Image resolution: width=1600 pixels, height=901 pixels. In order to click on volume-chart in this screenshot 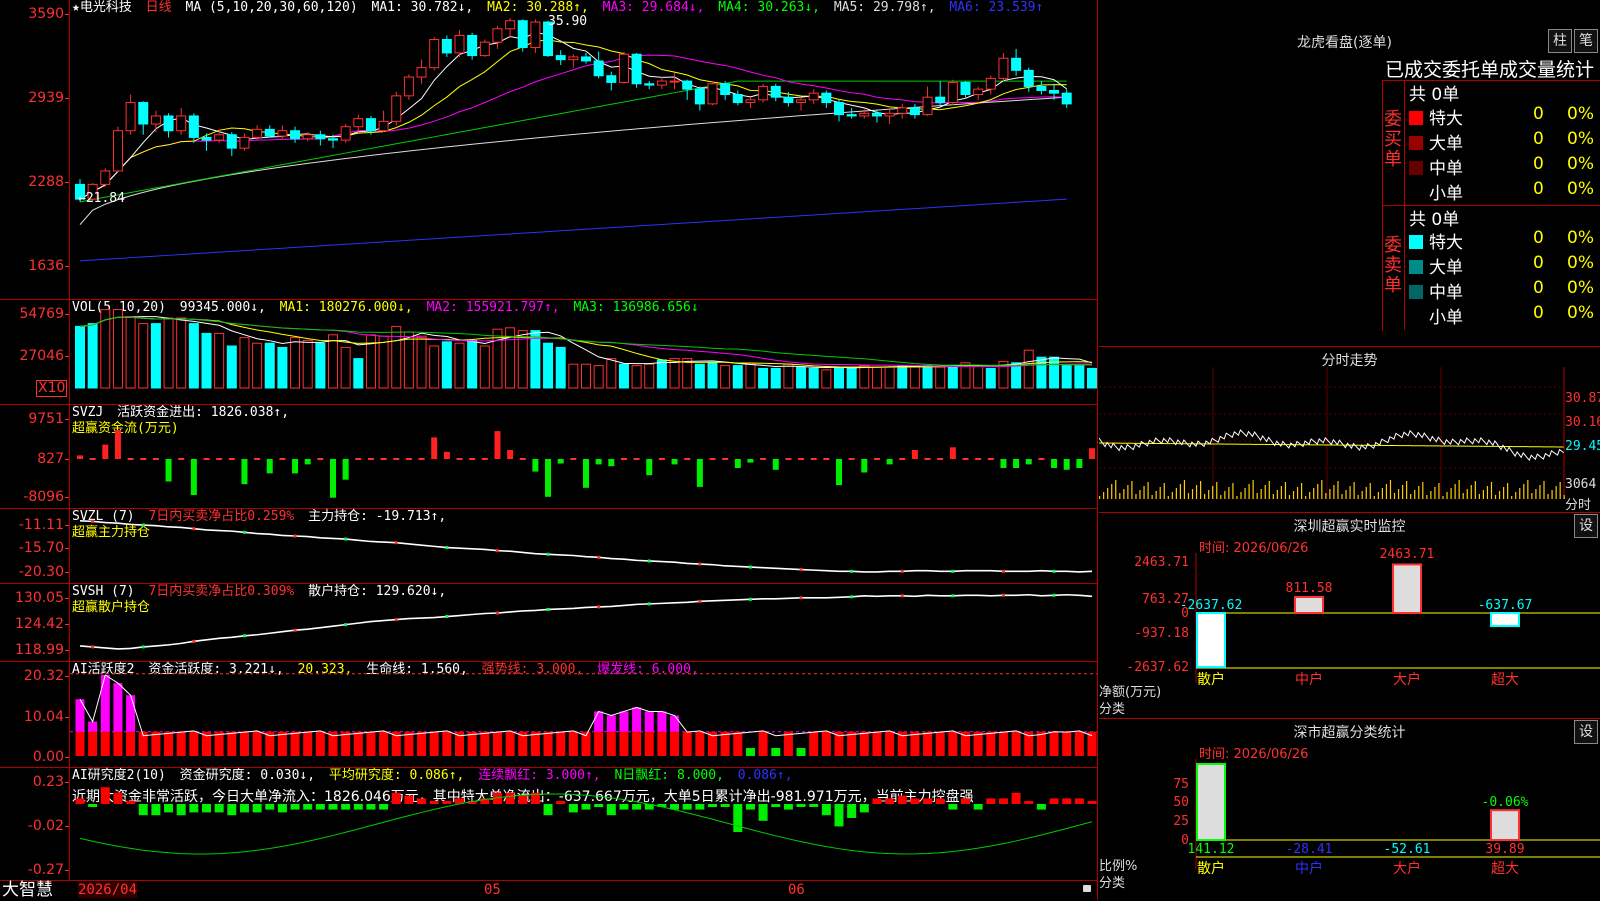, I will do `click(548, 352)`.